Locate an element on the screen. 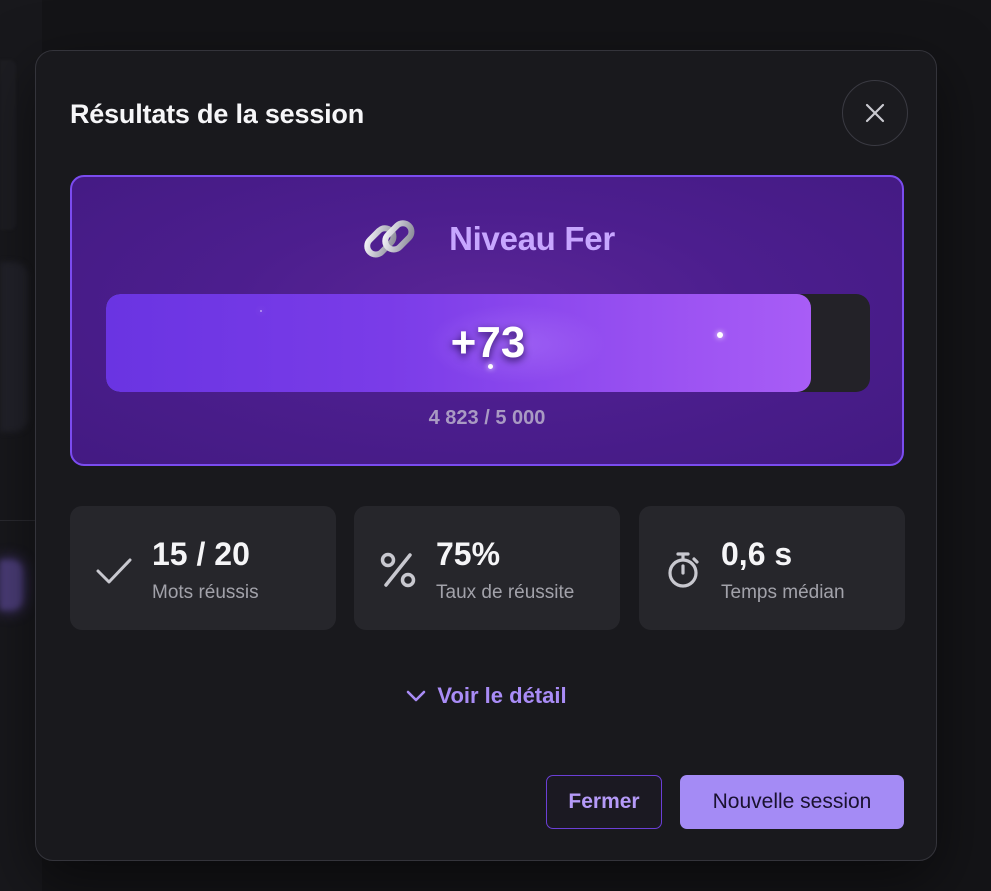 The height and width of the screenshot is (891, 991). background-active-item is located at coordinates (11, 585).